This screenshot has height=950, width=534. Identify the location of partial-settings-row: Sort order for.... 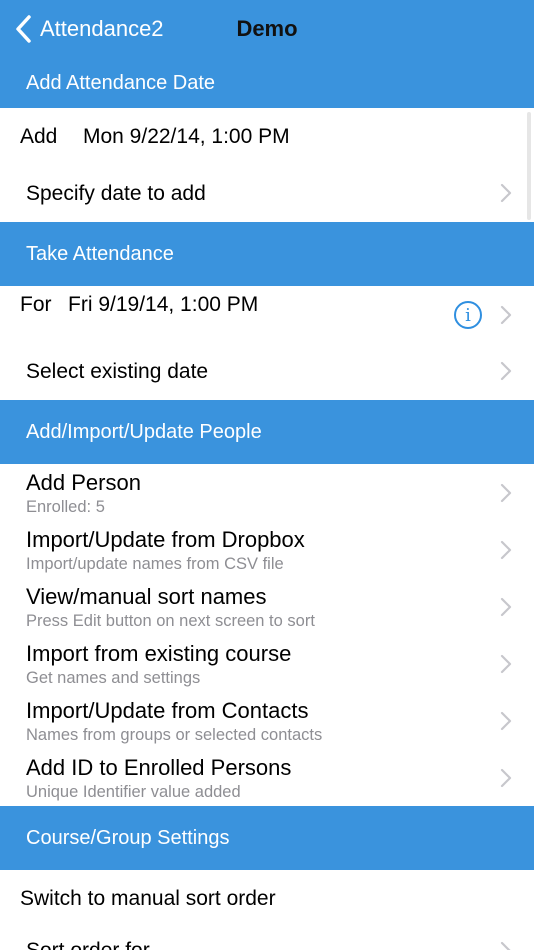
(267, 938).